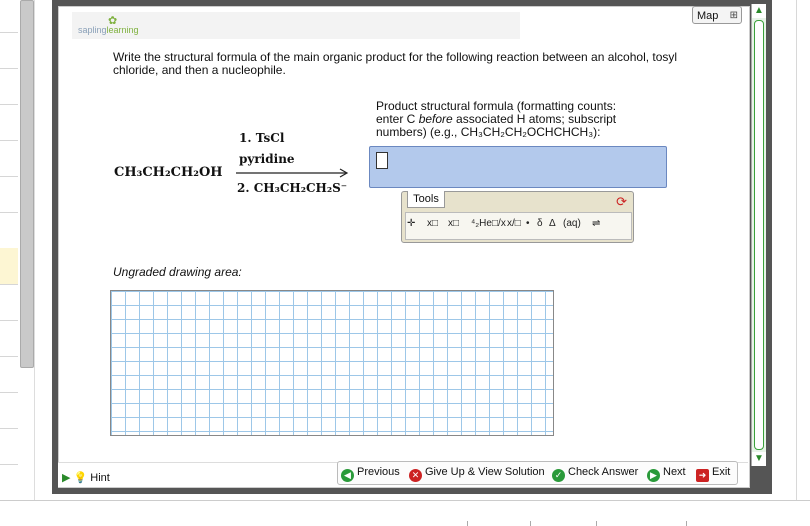 The height and width of the screenshot is (526, 810). What do you see at coordinates (499, 223) in the screenshot?
I see `fraction-top-button: □/x` at bounding box center [499, 223].